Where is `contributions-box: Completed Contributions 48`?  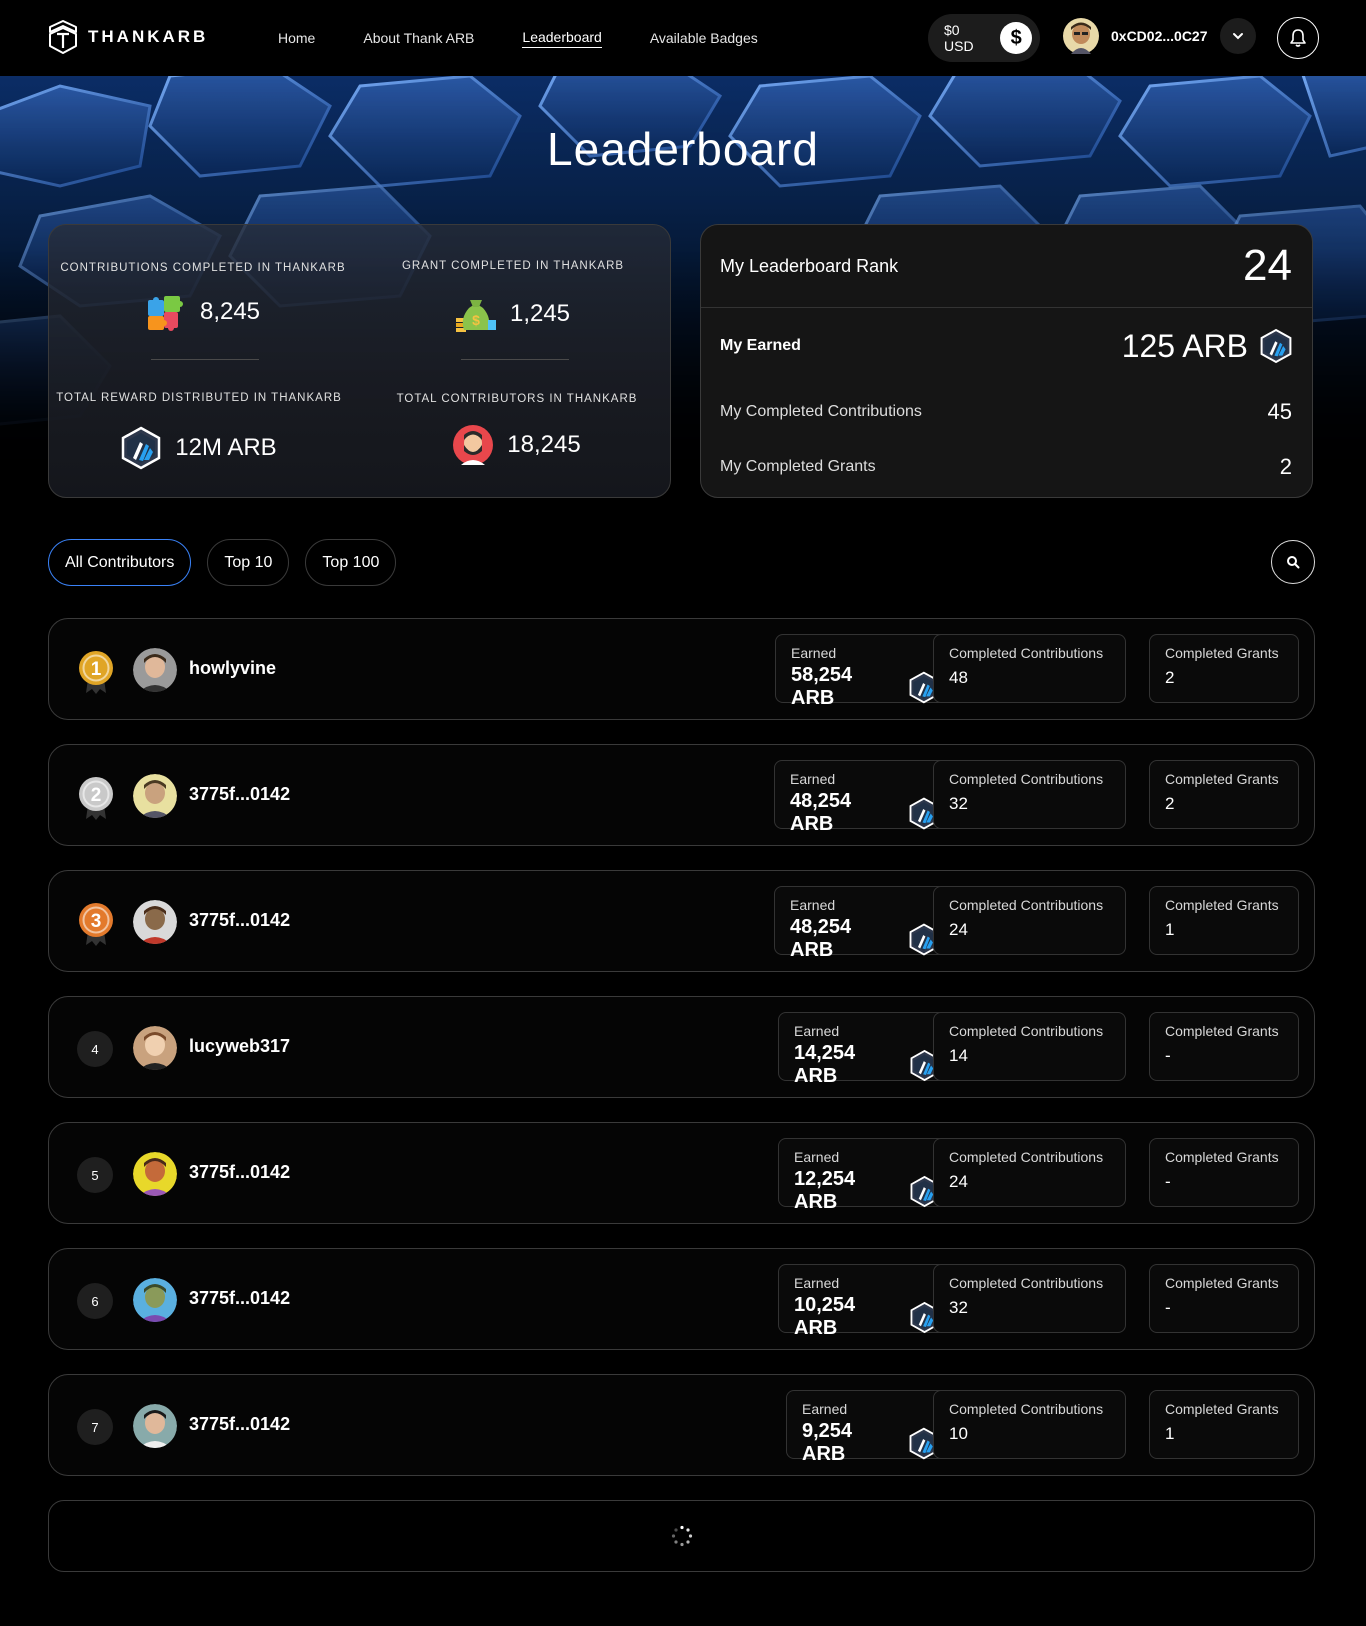 contributions-box: Completed Contributions 48 is located at coordinates (1029, 668).